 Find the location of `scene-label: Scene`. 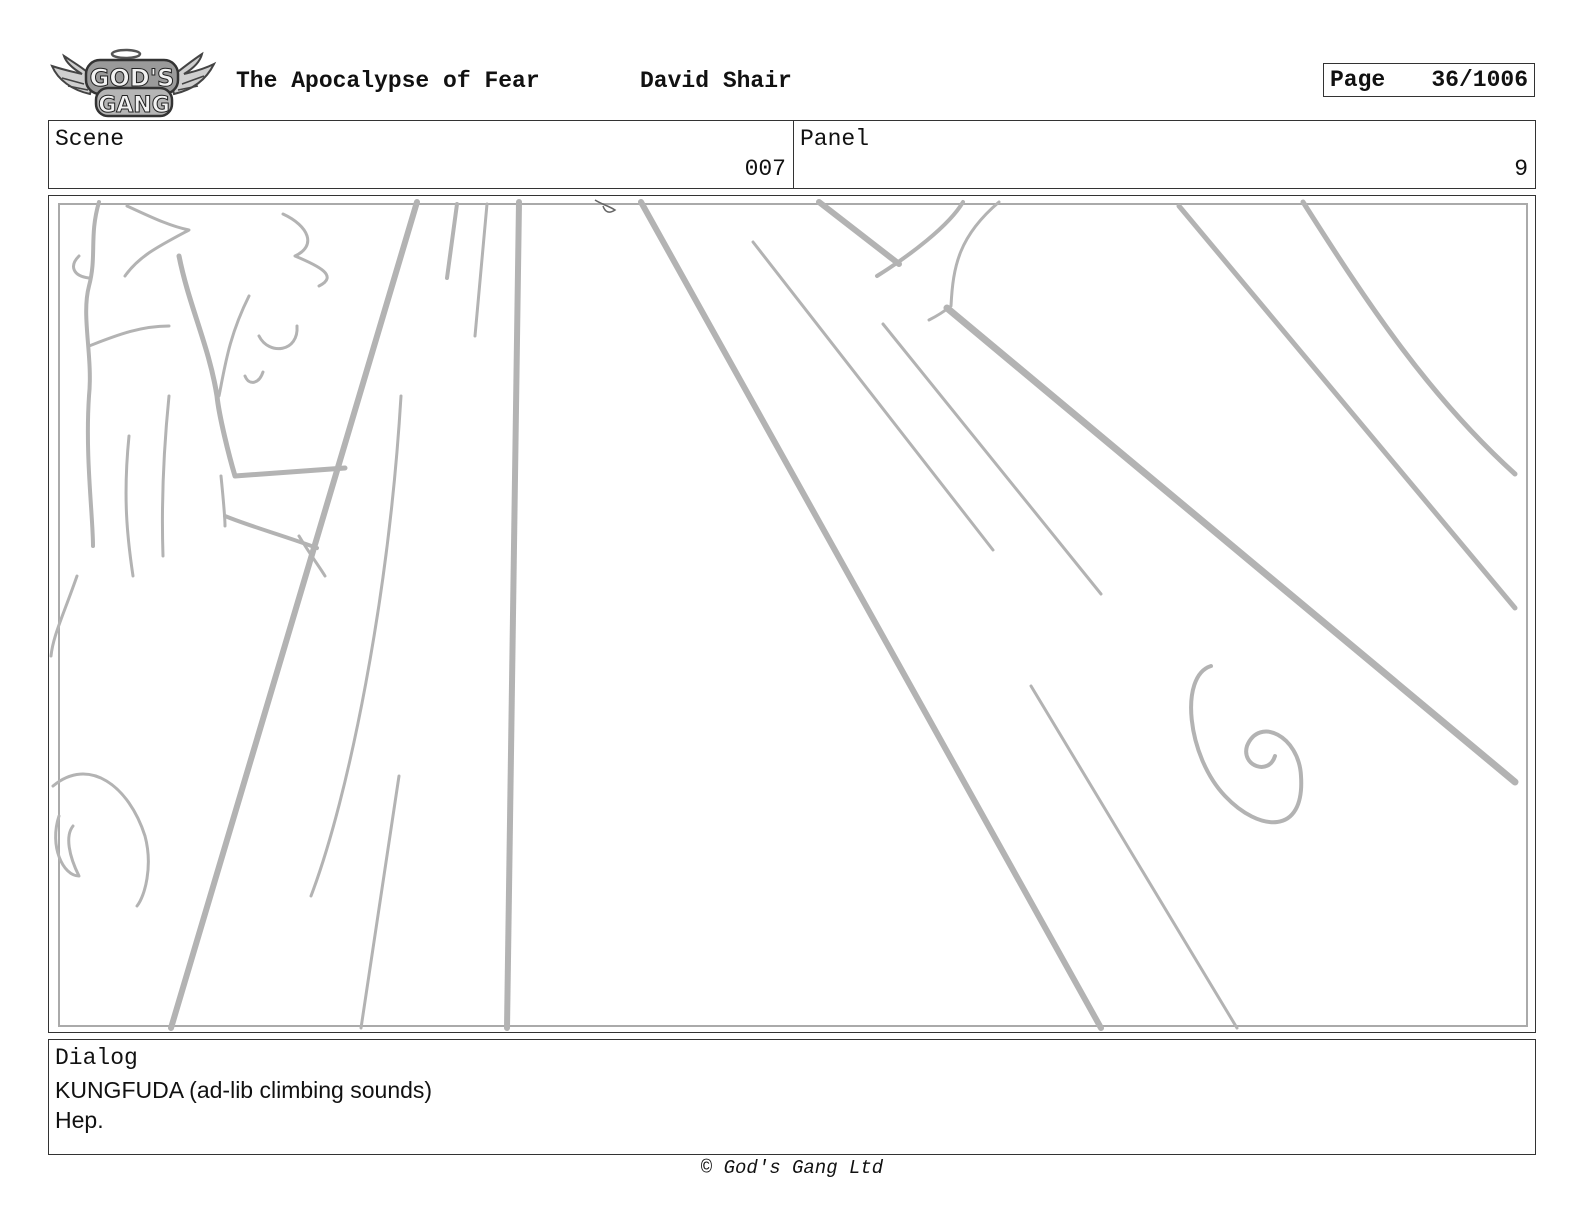

scene-label: Scene is located at coordinates (90, 139).